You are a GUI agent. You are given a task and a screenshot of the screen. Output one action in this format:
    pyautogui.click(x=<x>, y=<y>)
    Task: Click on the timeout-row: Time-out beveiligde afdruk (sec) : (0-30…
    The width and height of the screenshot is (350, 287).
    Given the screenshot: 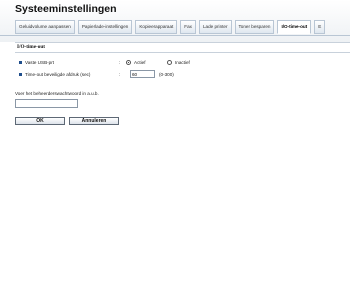 What is the action you would take?
    pyautogui.click(x=179, y=74)
    